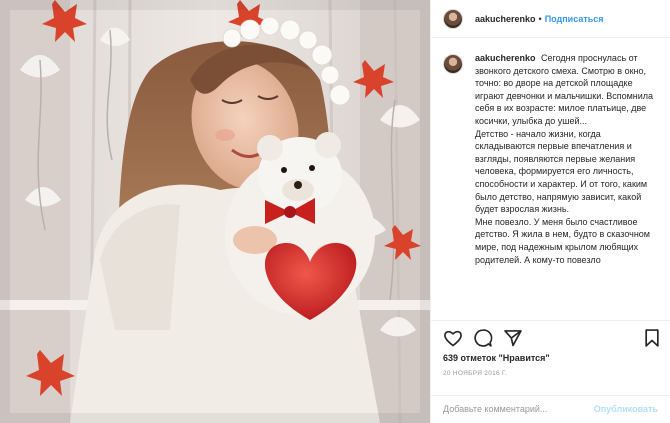 This screenshot has height=423, width=670. I want to click on follow-button: Подписаться, so click(574, 19).